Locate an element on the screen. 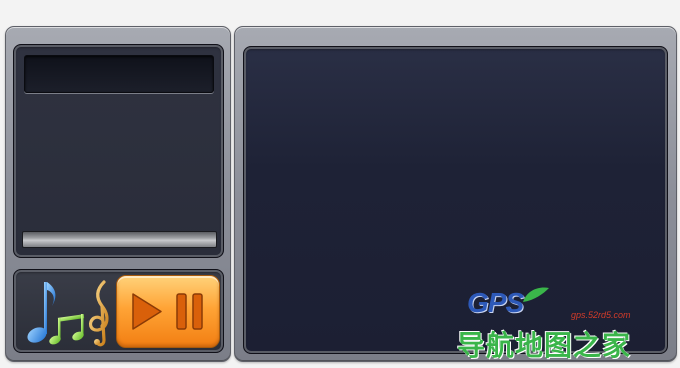 Image resolution: width=680 pixels, height=368 pixels. play-pause-button is located at coordinates (168, 311).